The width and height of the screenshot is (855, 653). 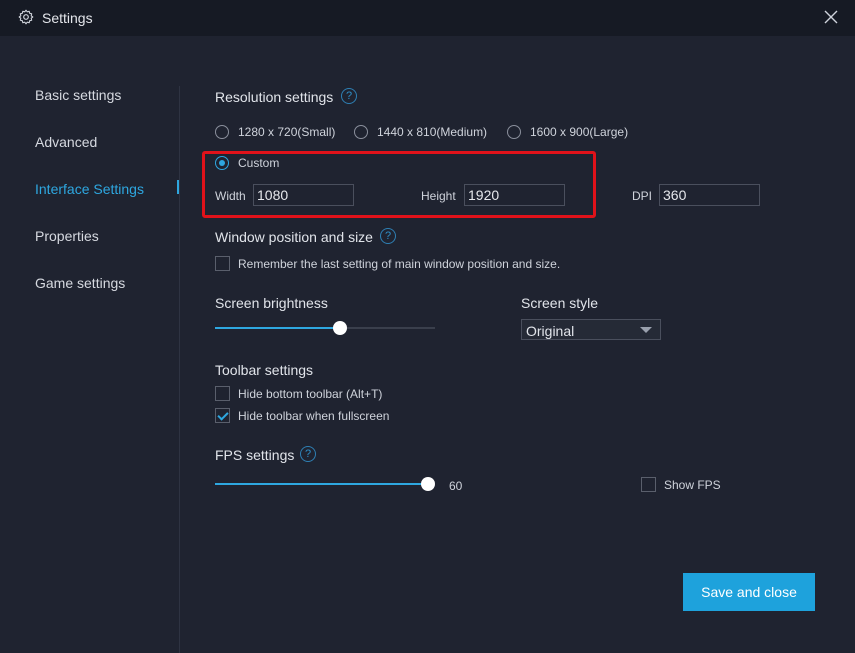 What do you see at coordinates (222, 415) in the screenshot?
I see `checkbox-checked-icon` at bounding box center [222, 415].